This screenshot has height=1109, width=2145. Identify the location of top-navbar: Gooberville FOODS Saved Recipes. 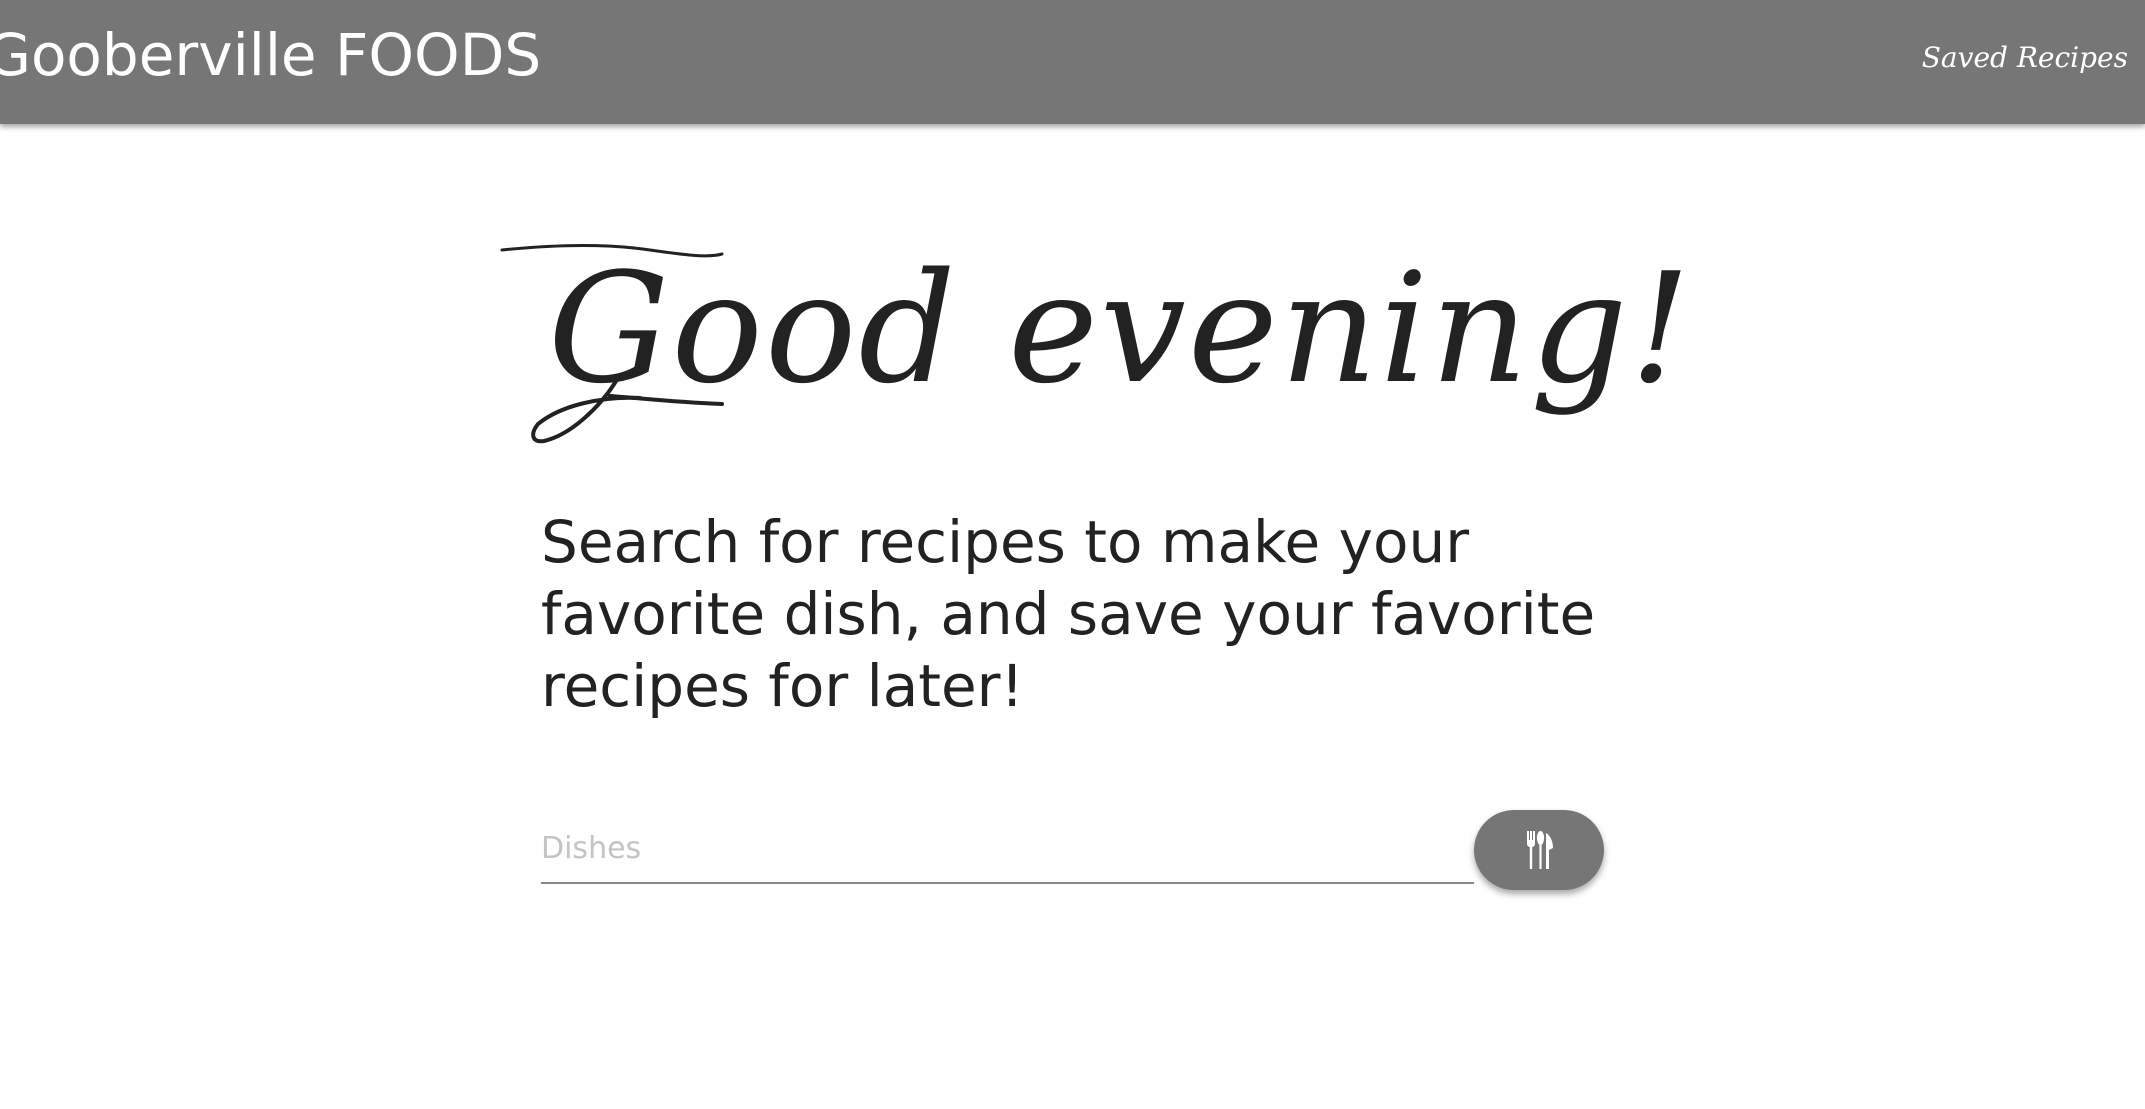
(1072, 62).